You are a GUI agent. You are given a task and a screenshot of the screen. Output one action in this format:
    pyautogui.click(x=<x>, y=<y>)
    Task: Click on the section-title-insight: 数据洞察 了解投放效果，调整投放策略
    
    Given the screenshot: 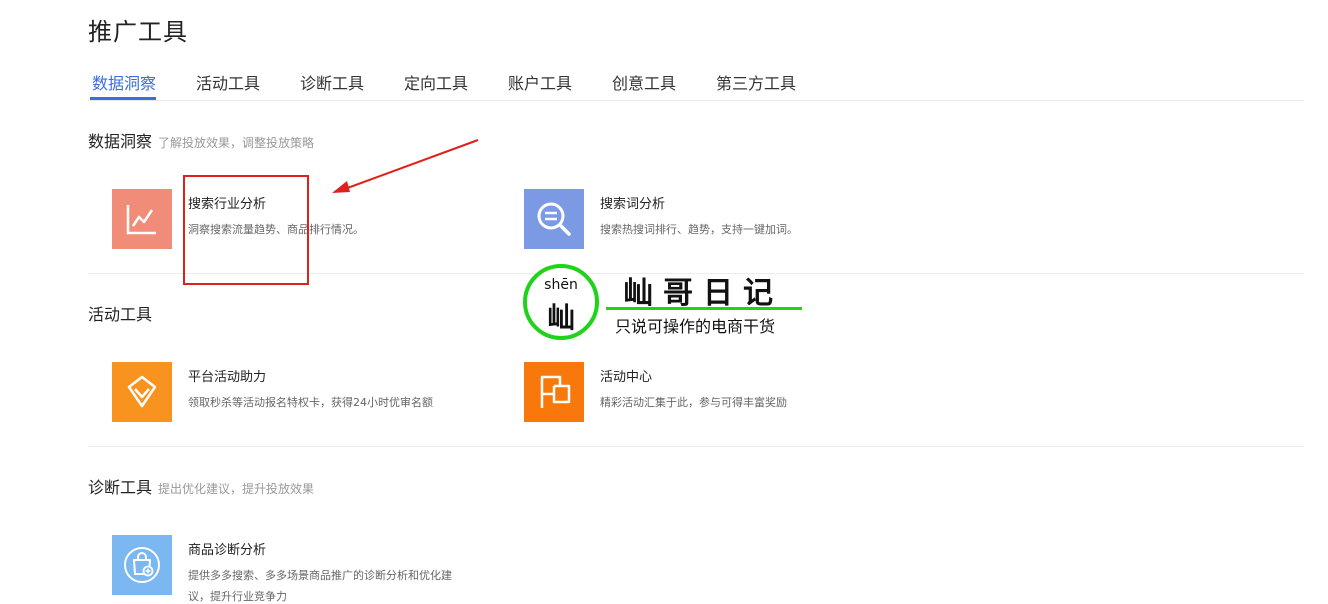 What is the action you would take?
    pyautogui.click(x=201, y=140)
    